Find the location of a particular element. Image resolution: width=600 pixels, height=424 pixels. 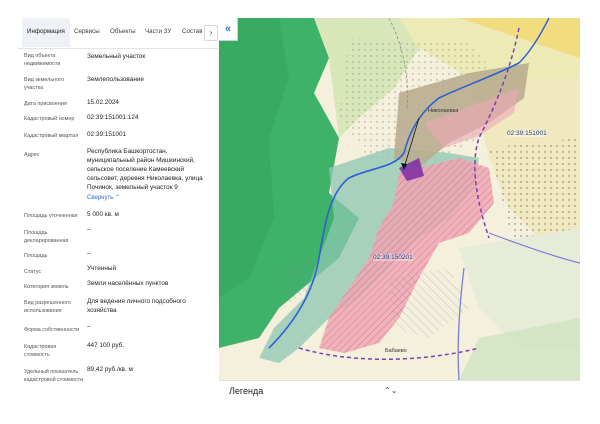

info-label-land-category: Категория земель is located at coordinates (46, 287).